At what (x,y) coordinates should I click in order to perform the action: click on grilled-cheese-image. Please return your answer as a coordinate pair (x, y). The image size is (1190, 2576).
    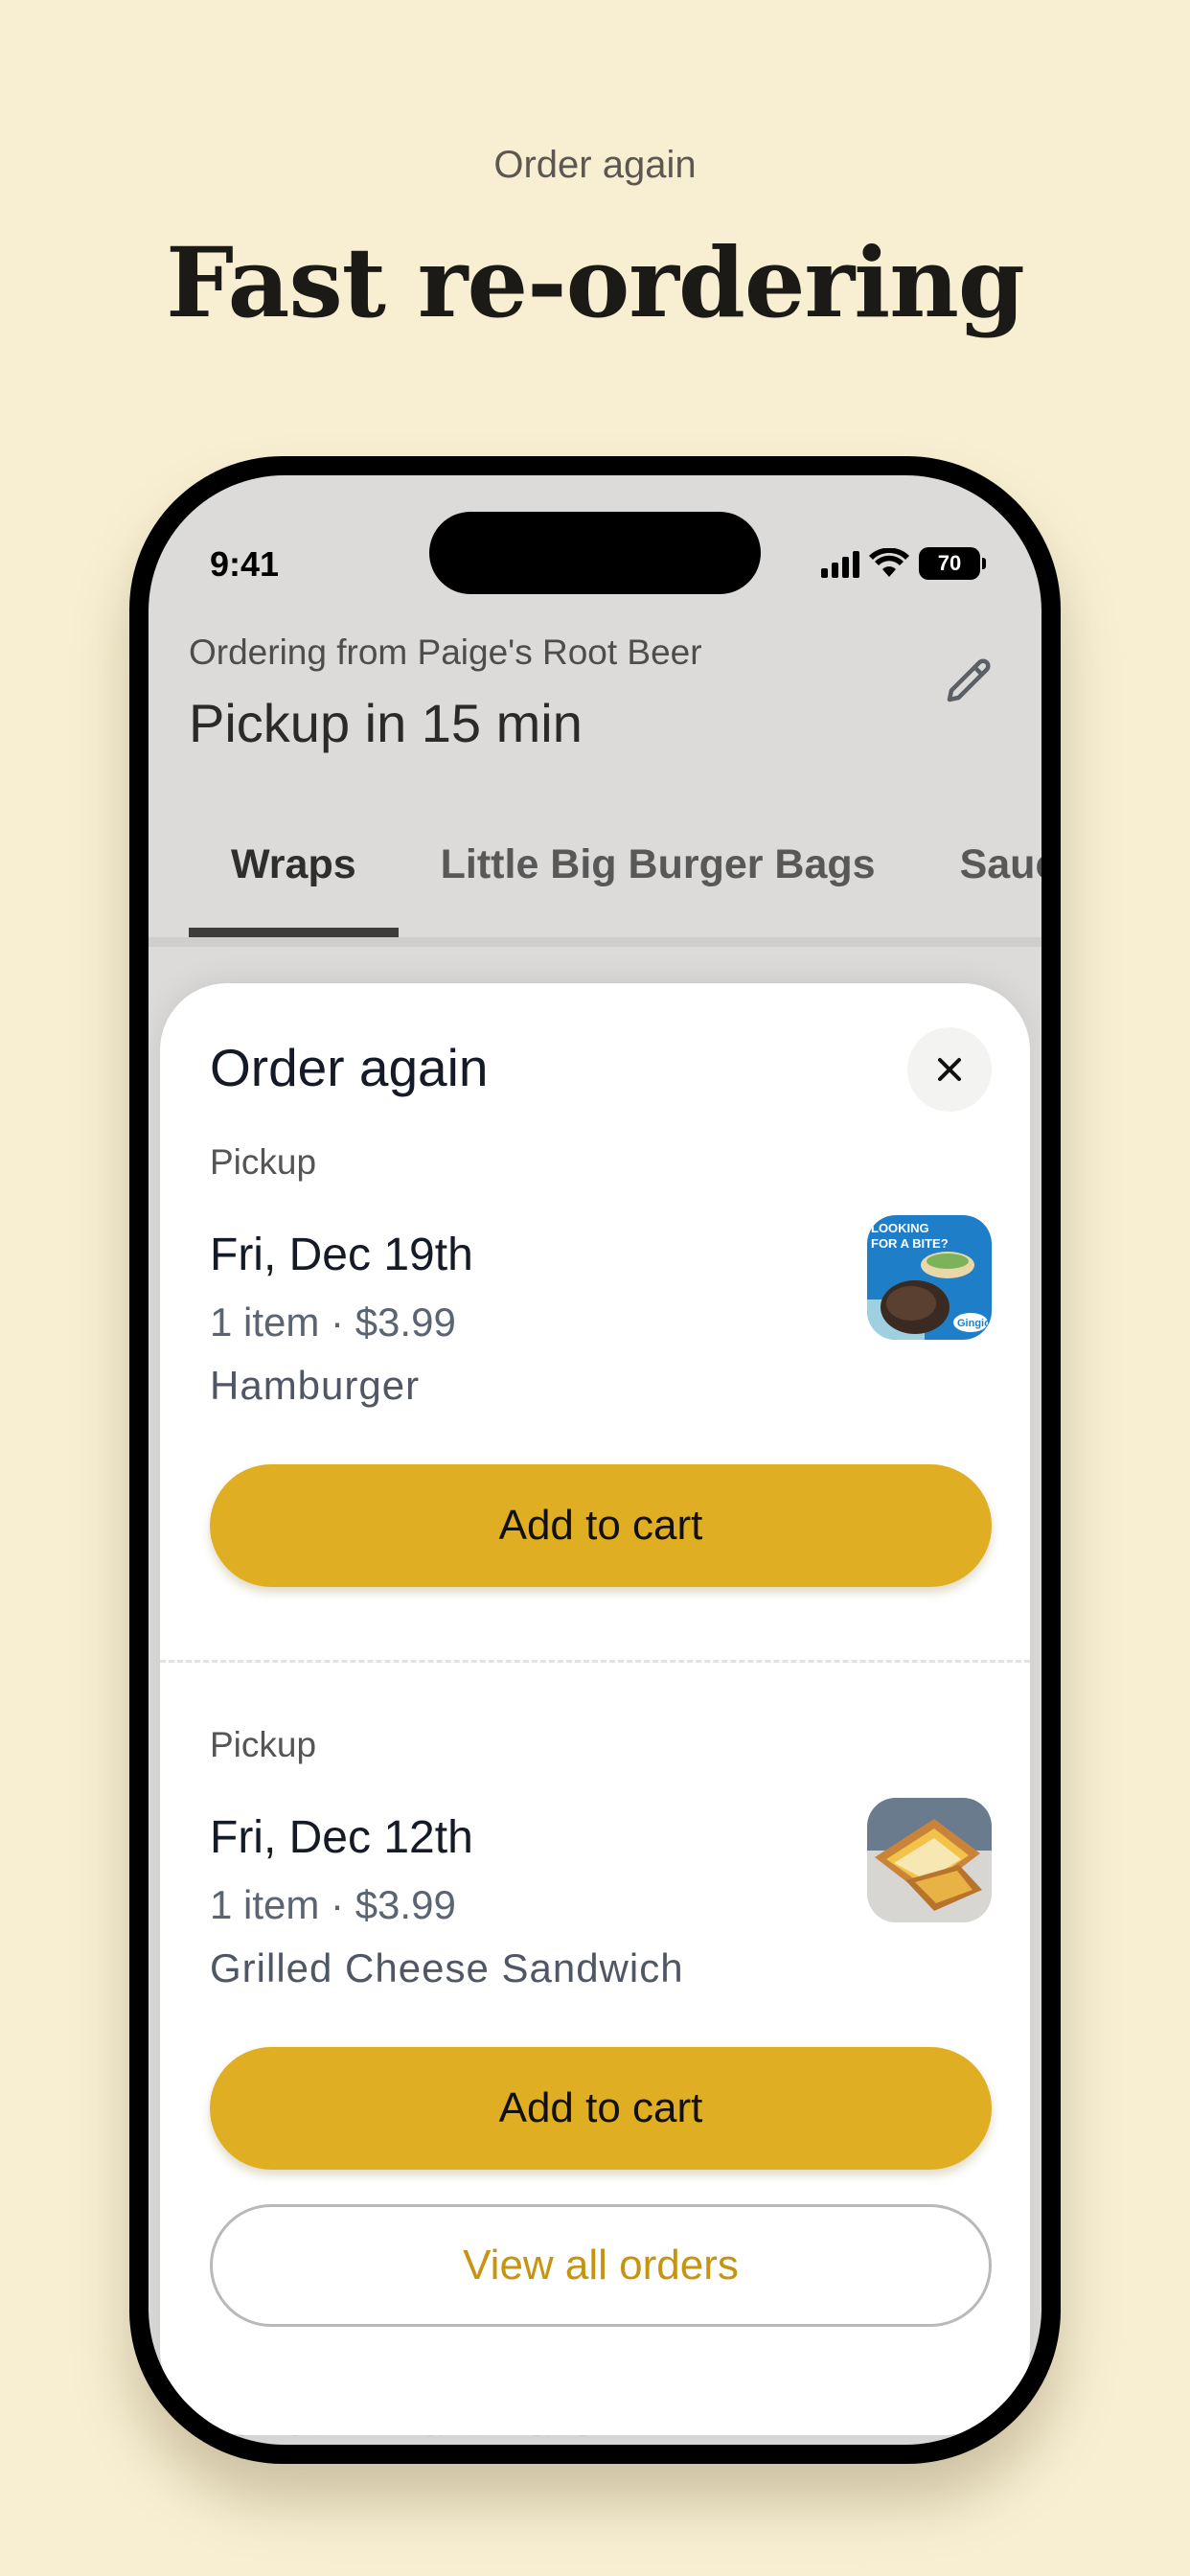
    Looking at the image, I should click on (930, 1860).